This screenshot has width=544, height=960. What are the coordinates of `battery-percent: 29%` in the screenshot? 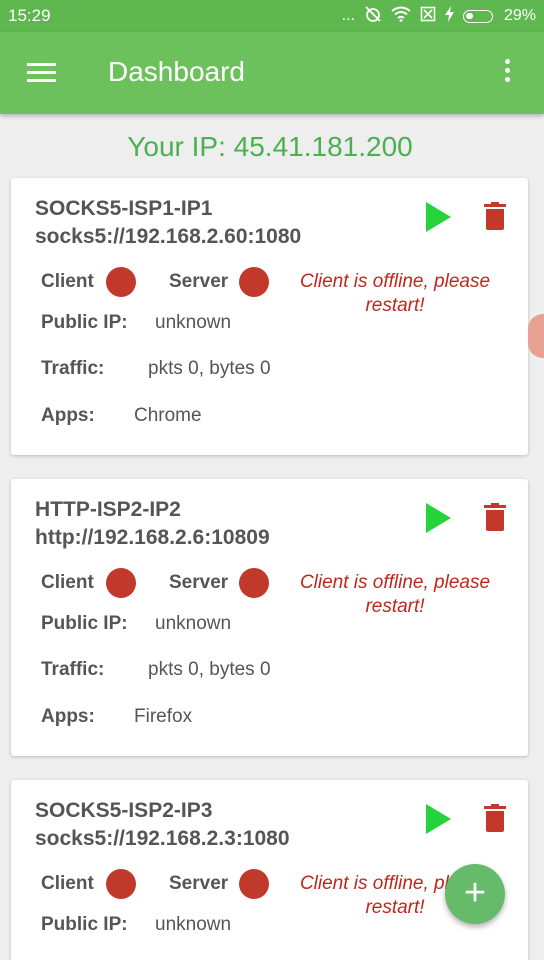 It's located at (519, 15).